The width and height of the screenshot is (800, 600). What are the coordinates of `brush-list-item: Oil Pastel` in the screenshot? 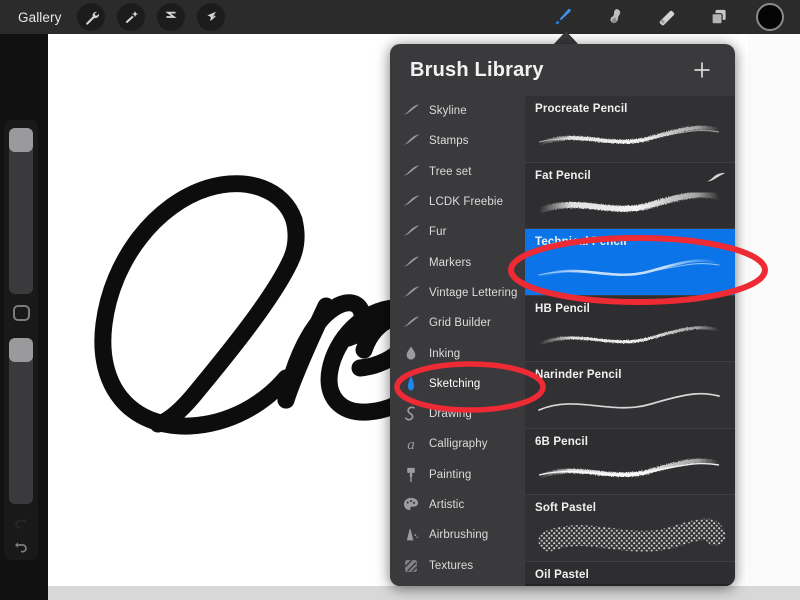 It's located at (630, 574).